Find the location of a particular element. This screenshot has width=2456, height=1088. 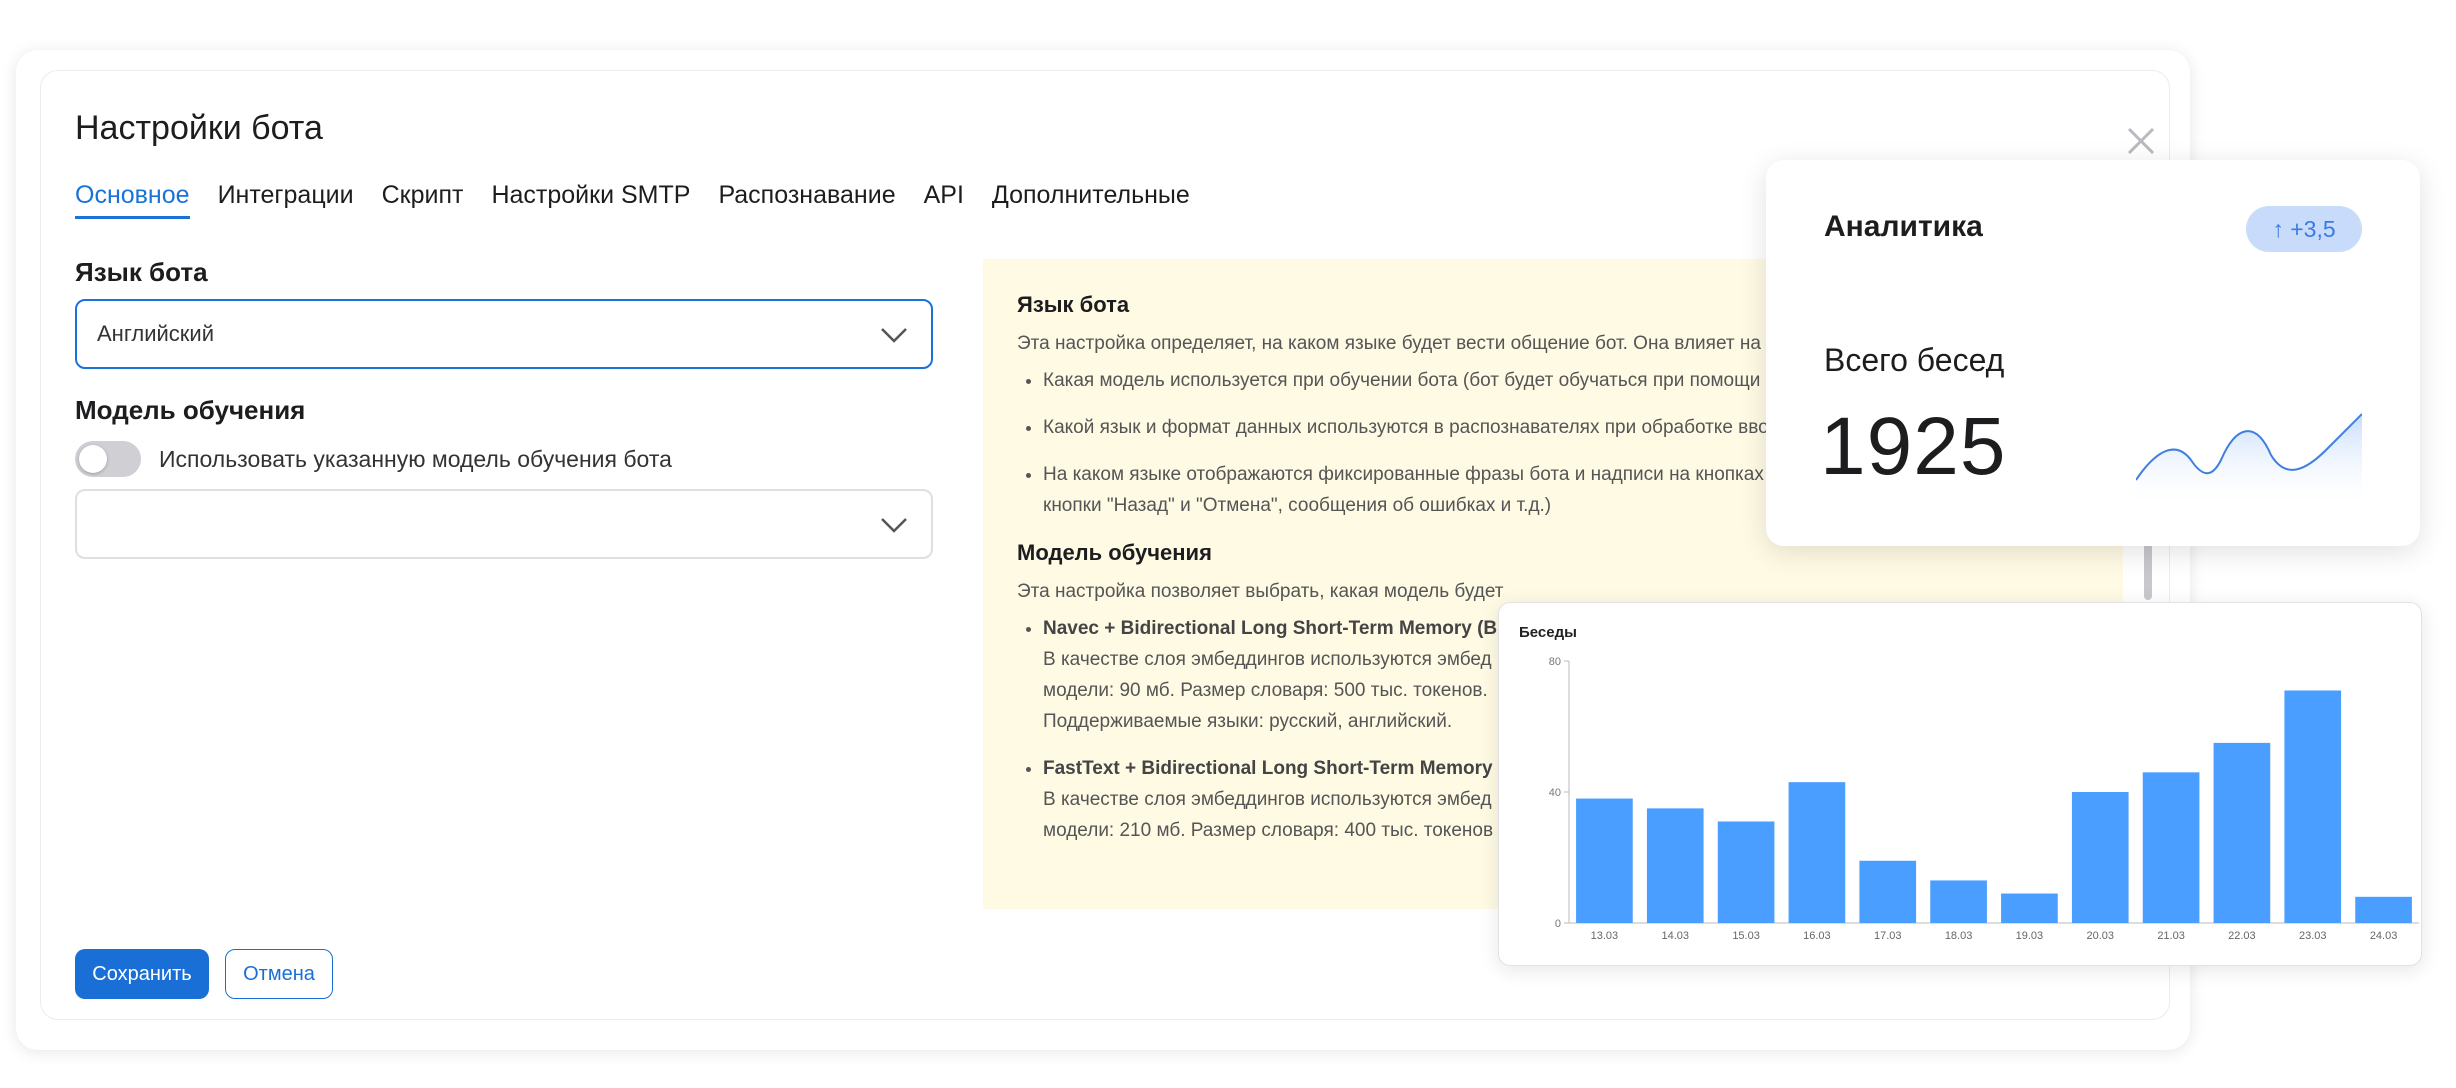

x-tick-label: 18.03 is located at coordinates (1959, 936).